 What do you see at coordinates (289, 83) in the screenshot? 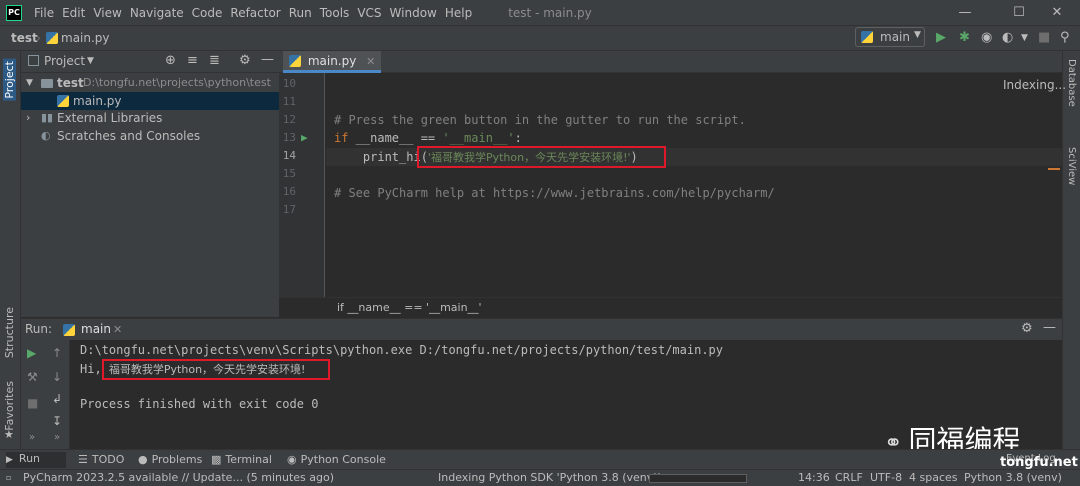
I see `line-number: 10` at bounding box center [289, 83].